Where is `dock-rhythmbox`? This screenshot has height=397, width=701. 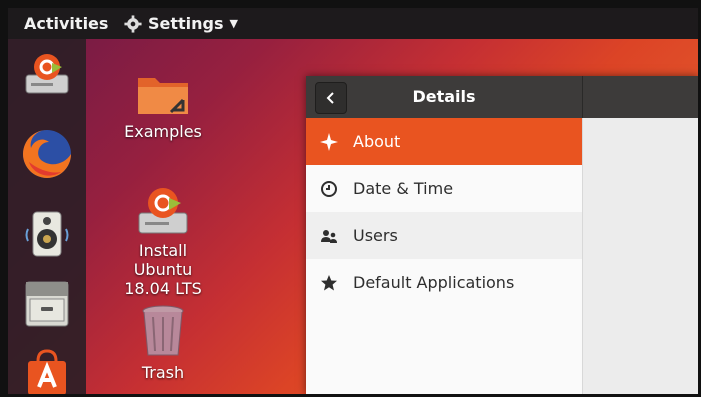
dock-rhythmbox is located at coordinates (47, 234).